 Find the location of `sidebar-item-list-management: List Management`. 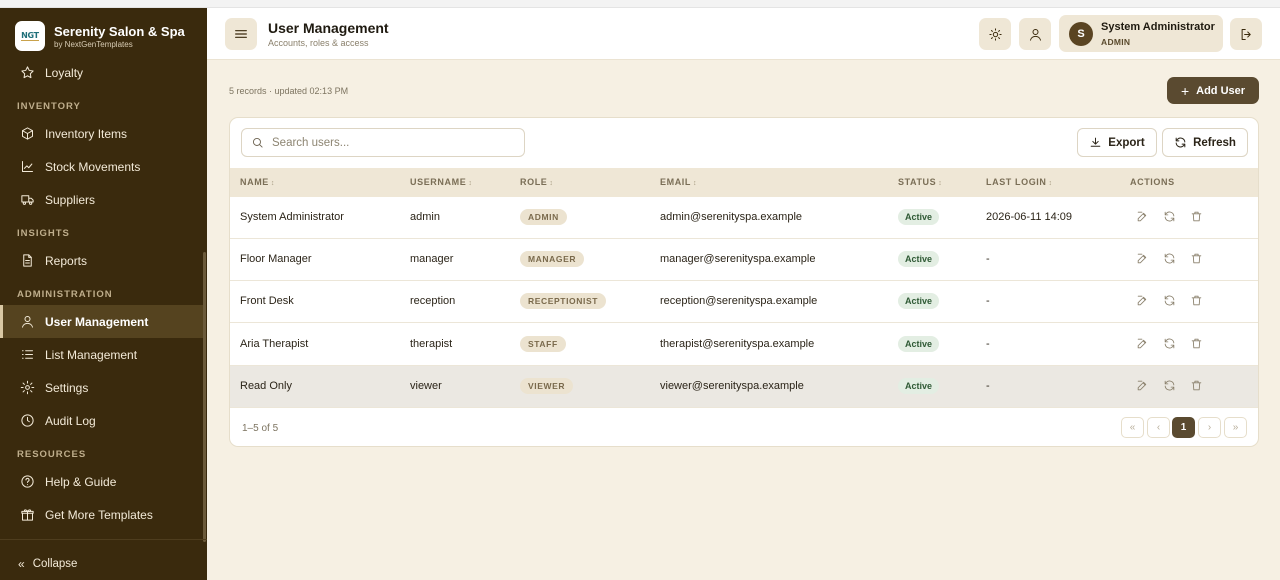

sidebar-item-list-management: List Management is located at coordinates (101, 354).